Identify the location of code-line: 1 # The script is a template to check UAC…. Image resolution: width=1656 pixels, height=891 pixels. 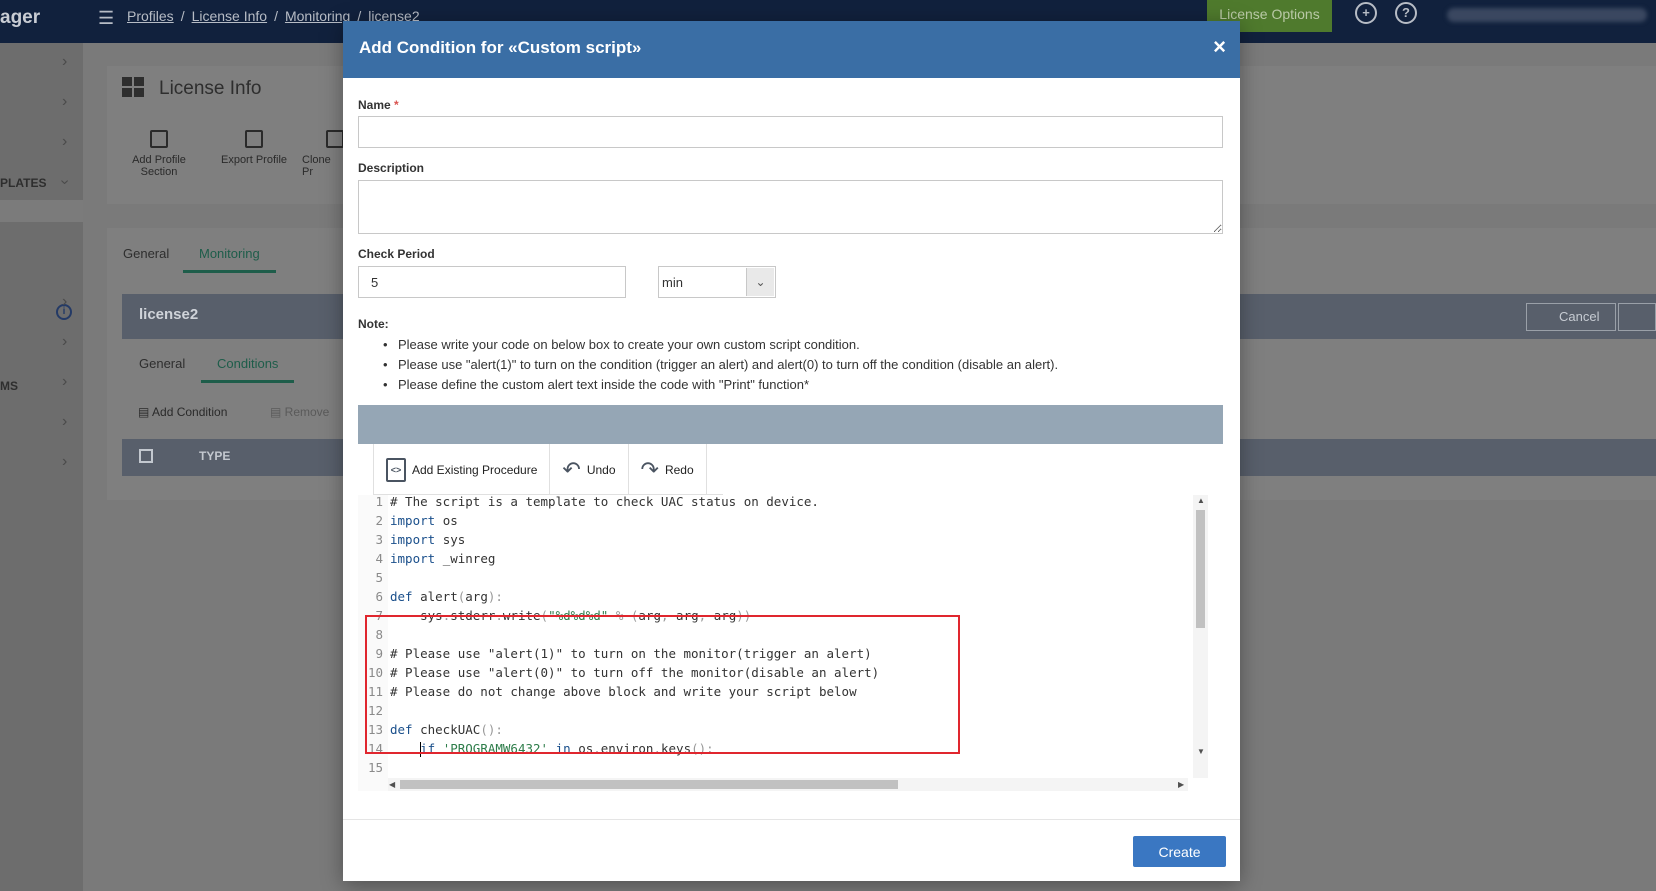
(597, 502).